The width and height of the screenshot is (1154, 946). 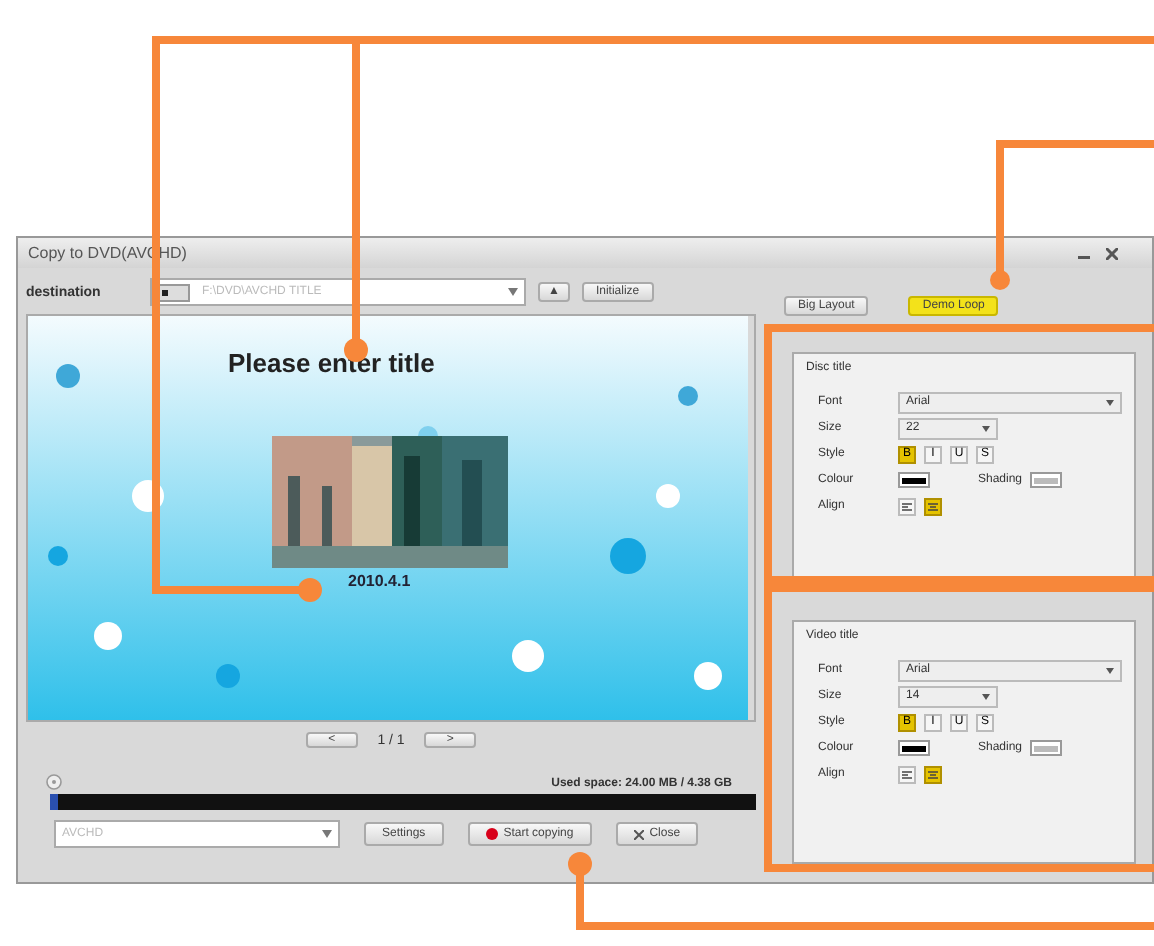 What do you see at coordinates (491, 834) in the screenshot?
I see `record-icon` at bounding box center [491, 834].